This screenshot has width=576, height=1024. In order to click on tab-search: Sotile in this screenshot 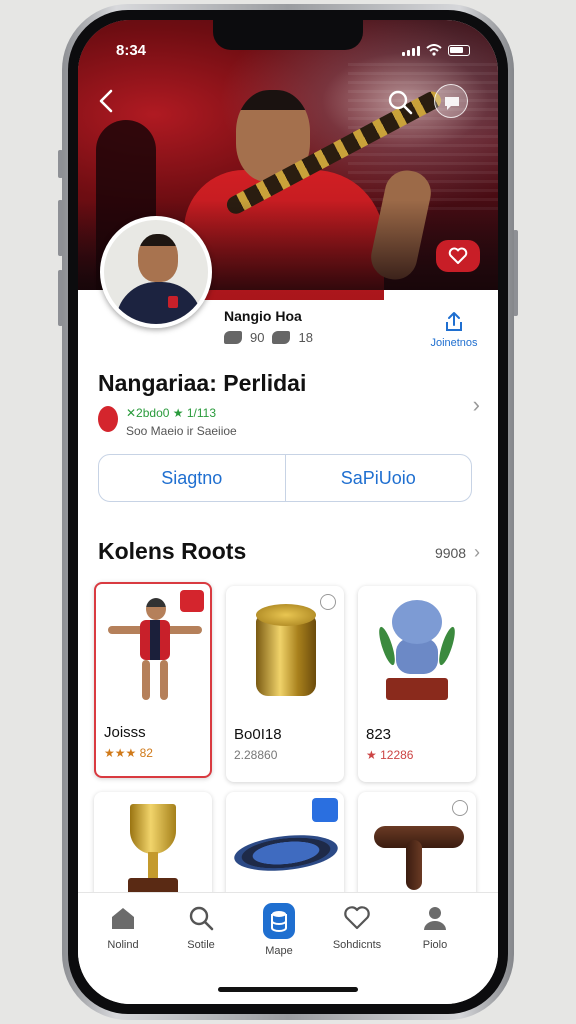, I will do `click(201, 927)`.